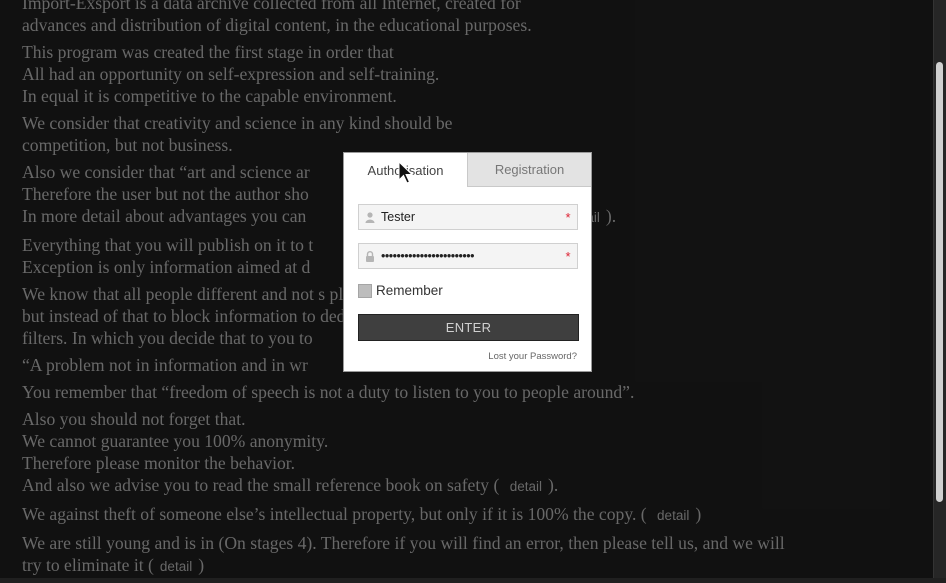 This screenshot has width=946, height=583. I want to click on username-field: *, so click(468, 217).